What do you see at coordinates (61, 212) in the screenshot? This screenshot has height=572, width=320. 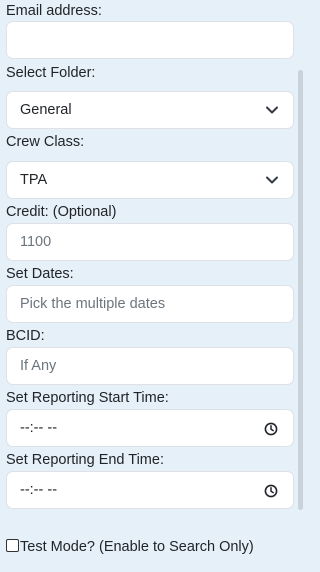 I see `credit-label: Credit: (Optional)` at bounding box center [61, 212].